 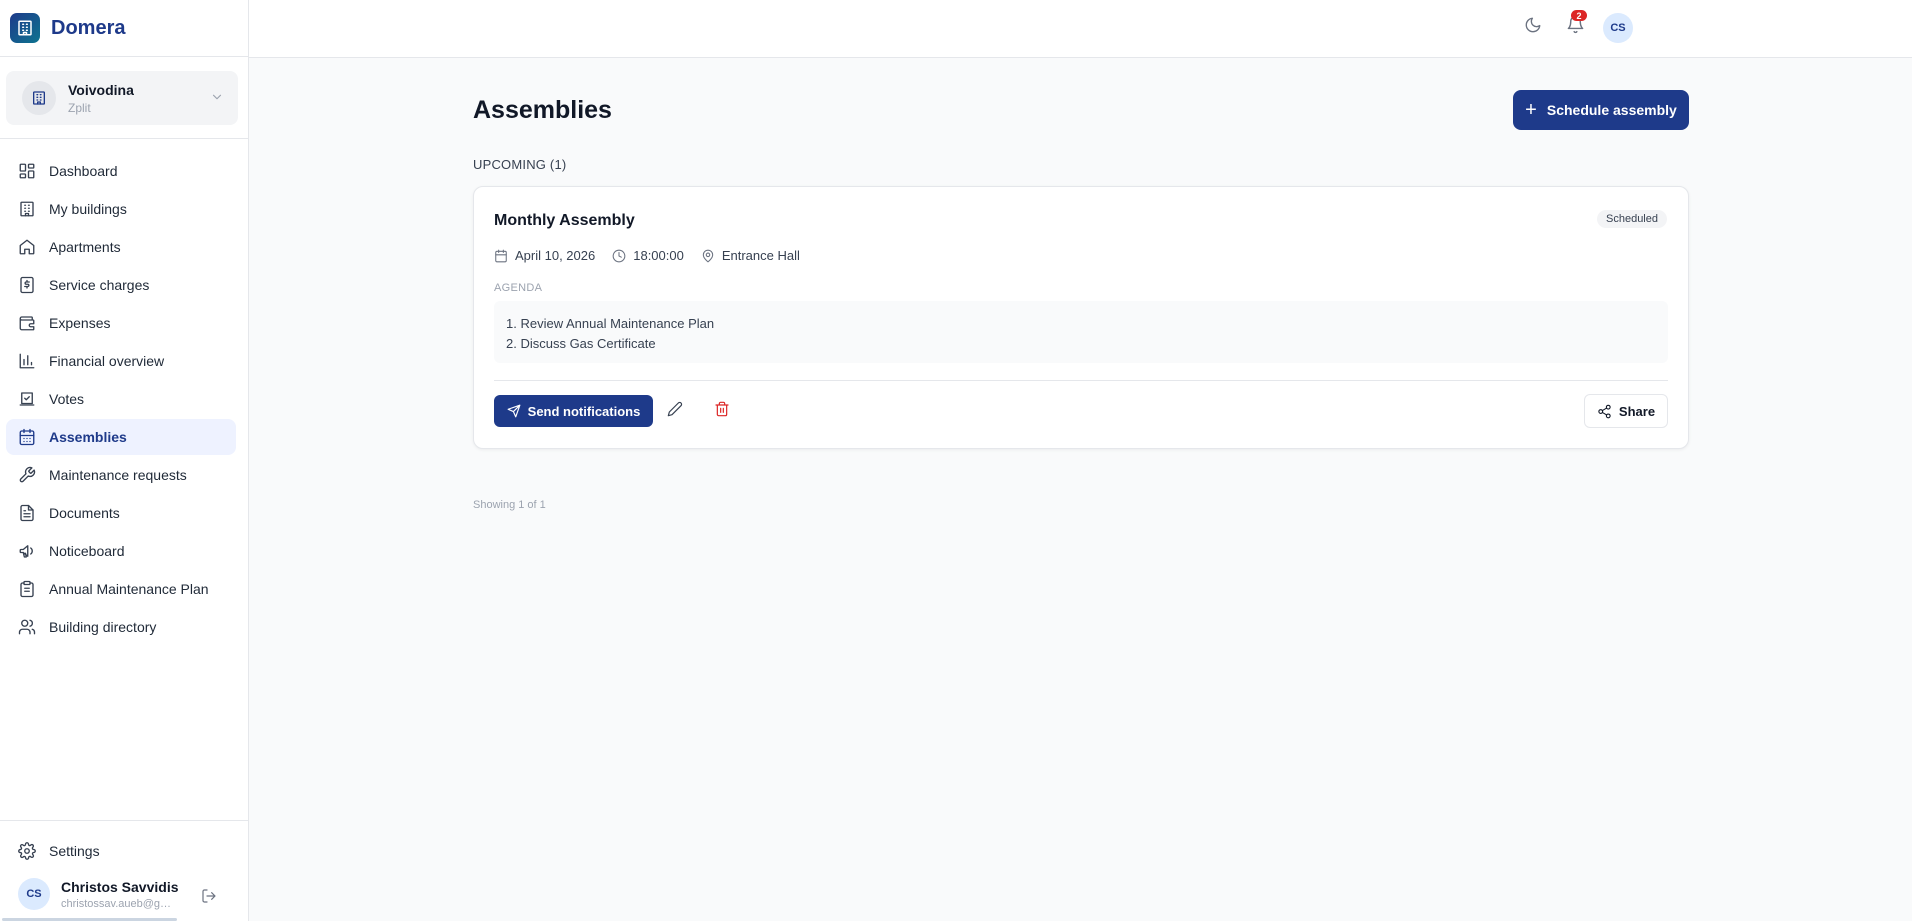 What do you see at coordinates (619, 255) in the screenshot?
I see `clock-icon` at bounding box center [619, 255].